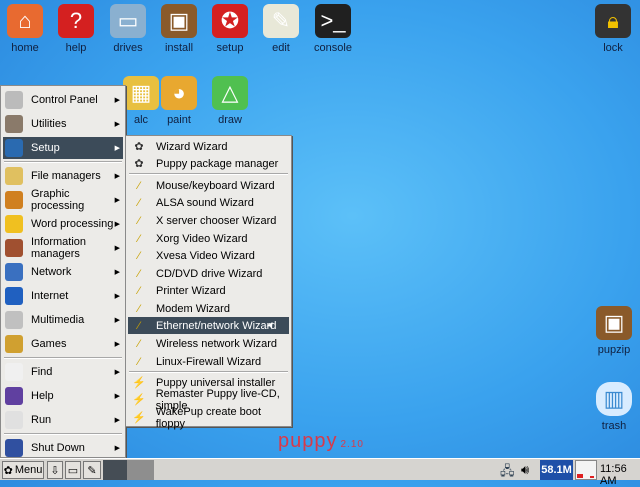 The image size is (640, 487). I want to click on help-icon, so click(14, 396).